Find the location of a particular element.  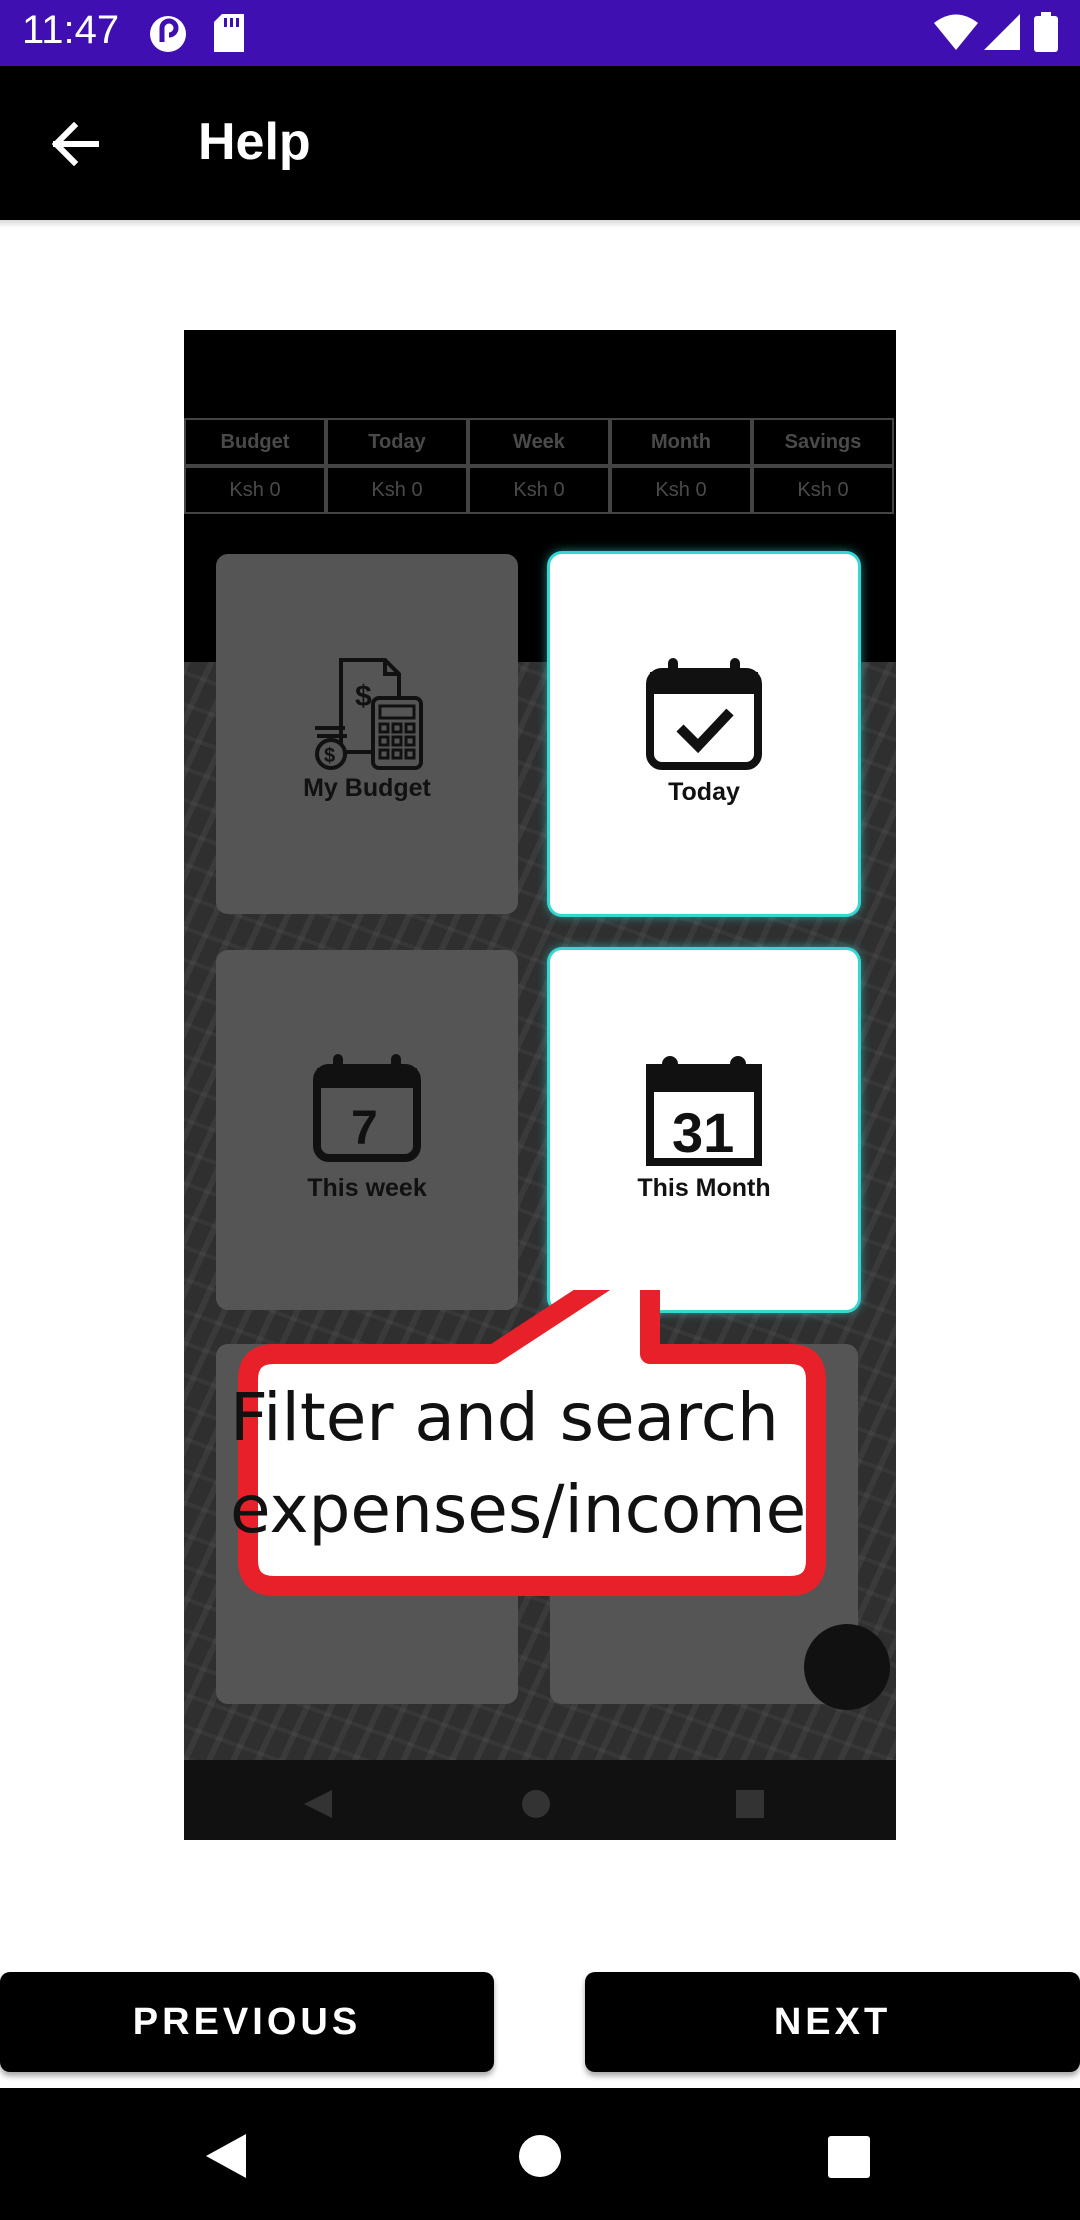

status-time: 11:47 is located at coordinates (71, 30).